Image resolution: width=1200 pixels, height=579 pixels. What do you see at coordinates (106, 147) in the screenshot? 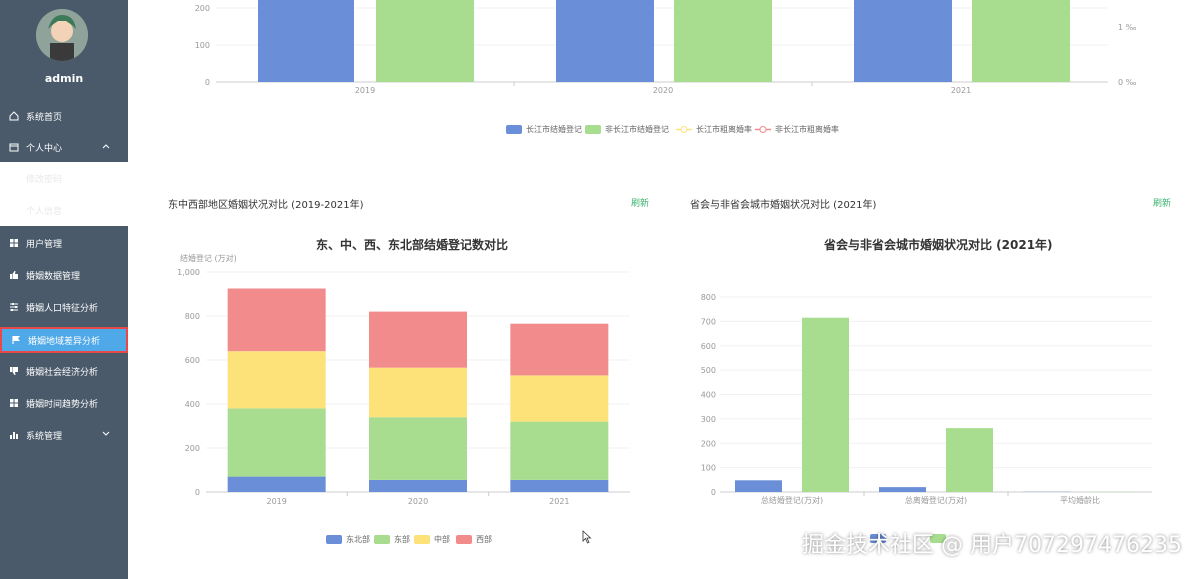
I see `chevron-up-icon` at bounding box center [106, 147].